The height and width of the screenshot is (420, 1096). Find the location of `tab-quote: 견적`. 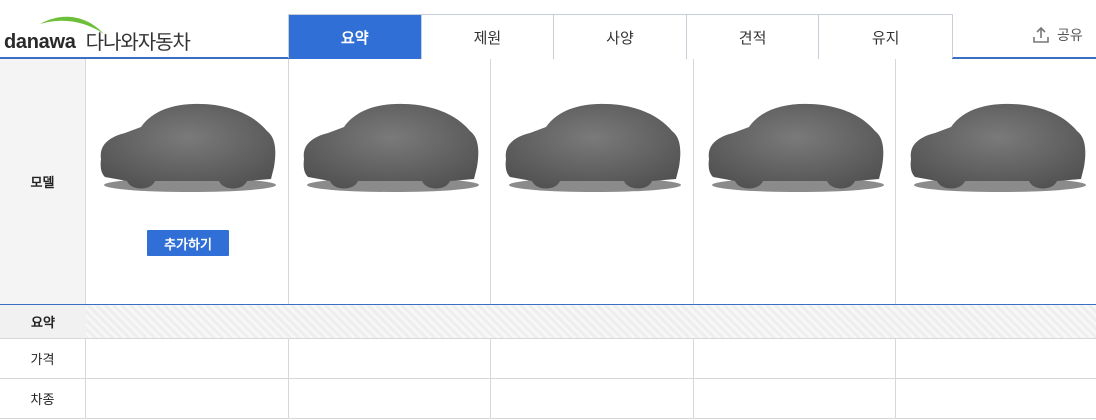

tab-quote: 견적 is located at coordinates (753, 37).